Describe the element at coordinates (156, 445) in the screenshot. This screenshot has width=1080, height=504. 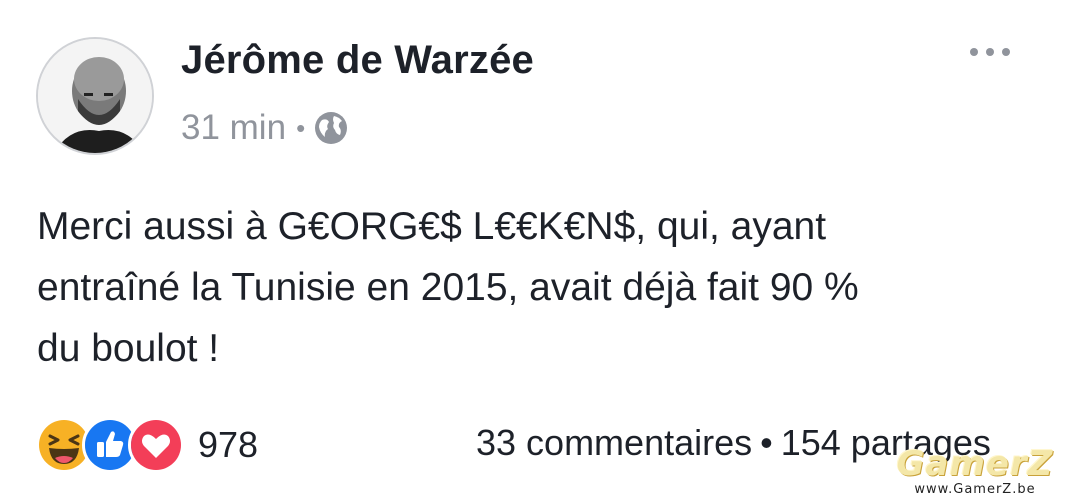
I see `love-icon` at that location.